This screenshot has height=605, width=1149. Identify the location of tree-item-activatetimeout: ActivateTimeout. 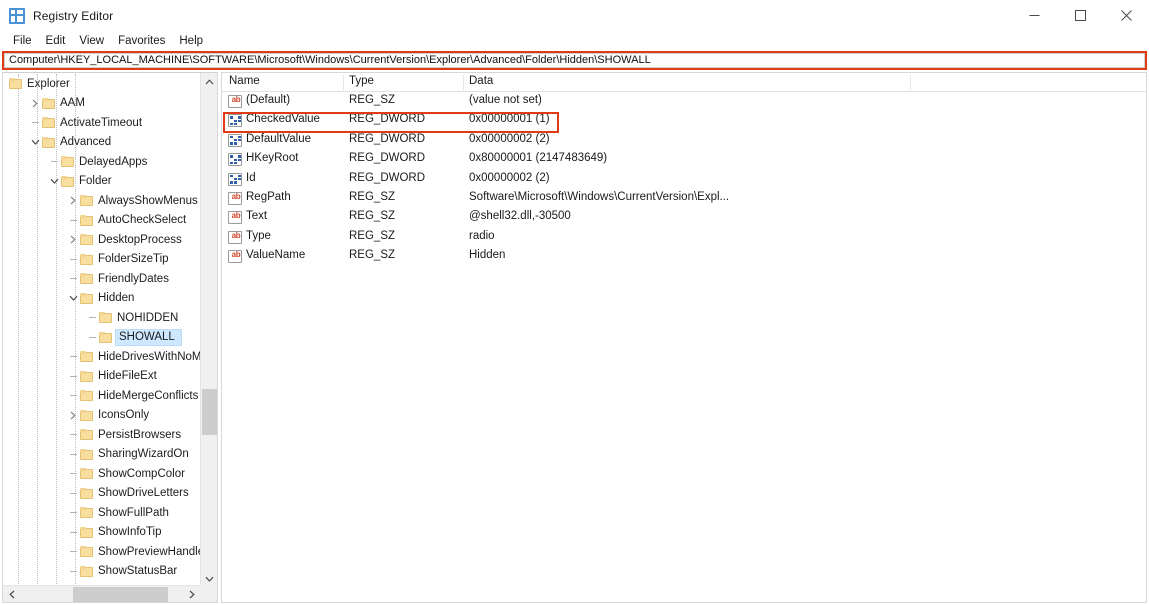
(101, 123).